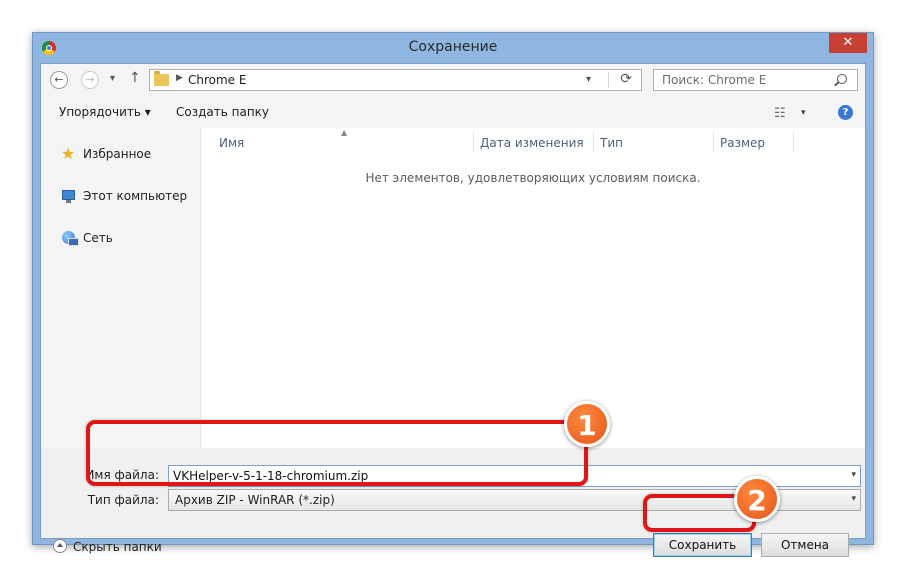 The image size is (906, 578). Describe the element at coordinates (112, 78) in the screenshot. I see `recent-locations-dropdown: ▾` at that location.